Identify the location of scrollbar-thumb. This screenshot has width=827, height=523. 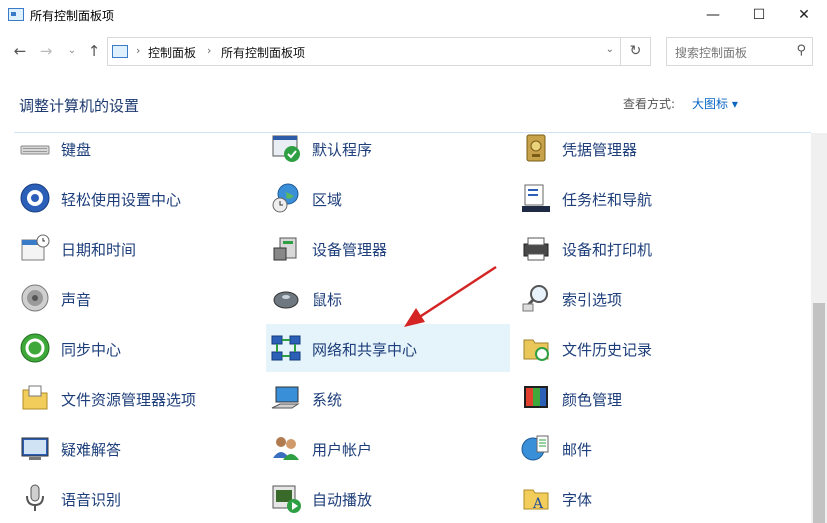
(819, 413).